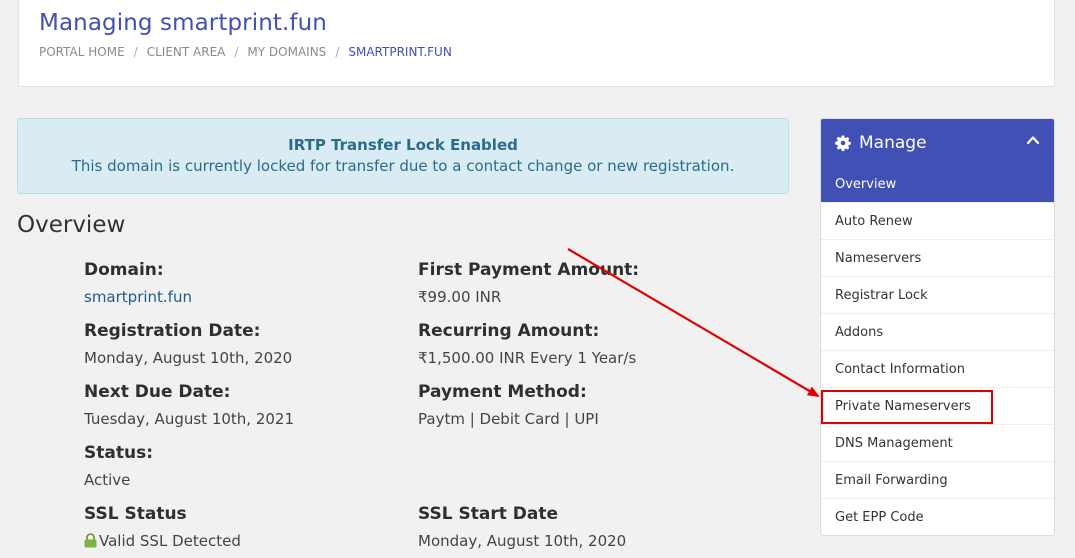  Describe the element at coordinates (71, 225) in the screenshot. I see `overview-heading: Overview` at that location.